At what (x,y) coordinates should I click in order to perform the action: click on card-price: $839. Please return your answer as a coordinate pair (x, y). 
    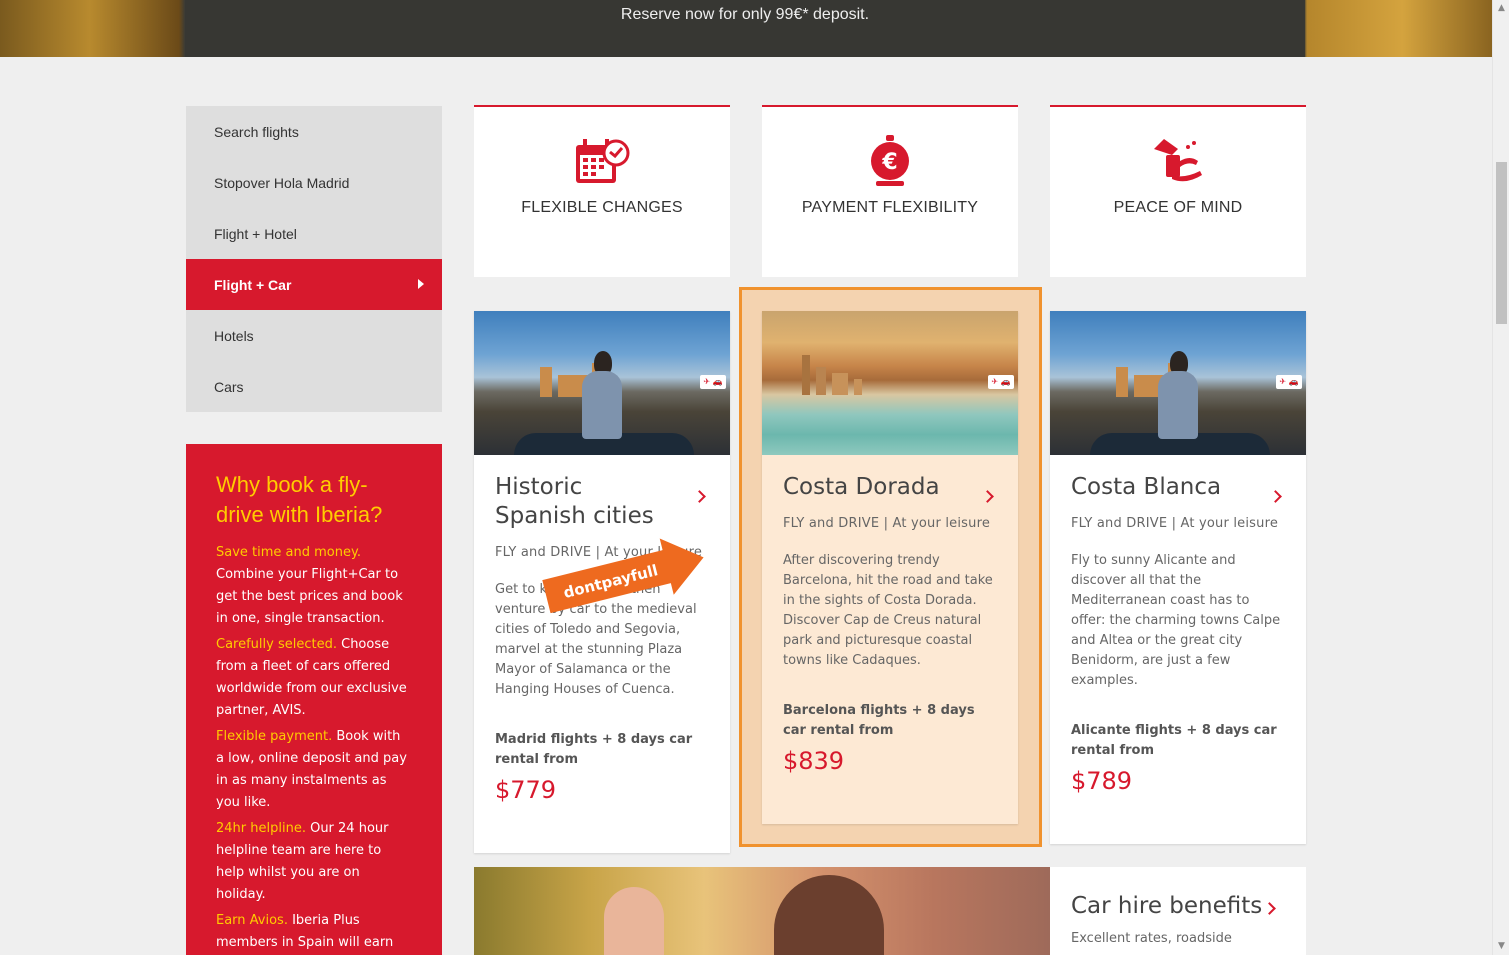
    Looking at the image, I should click on (814, 761).